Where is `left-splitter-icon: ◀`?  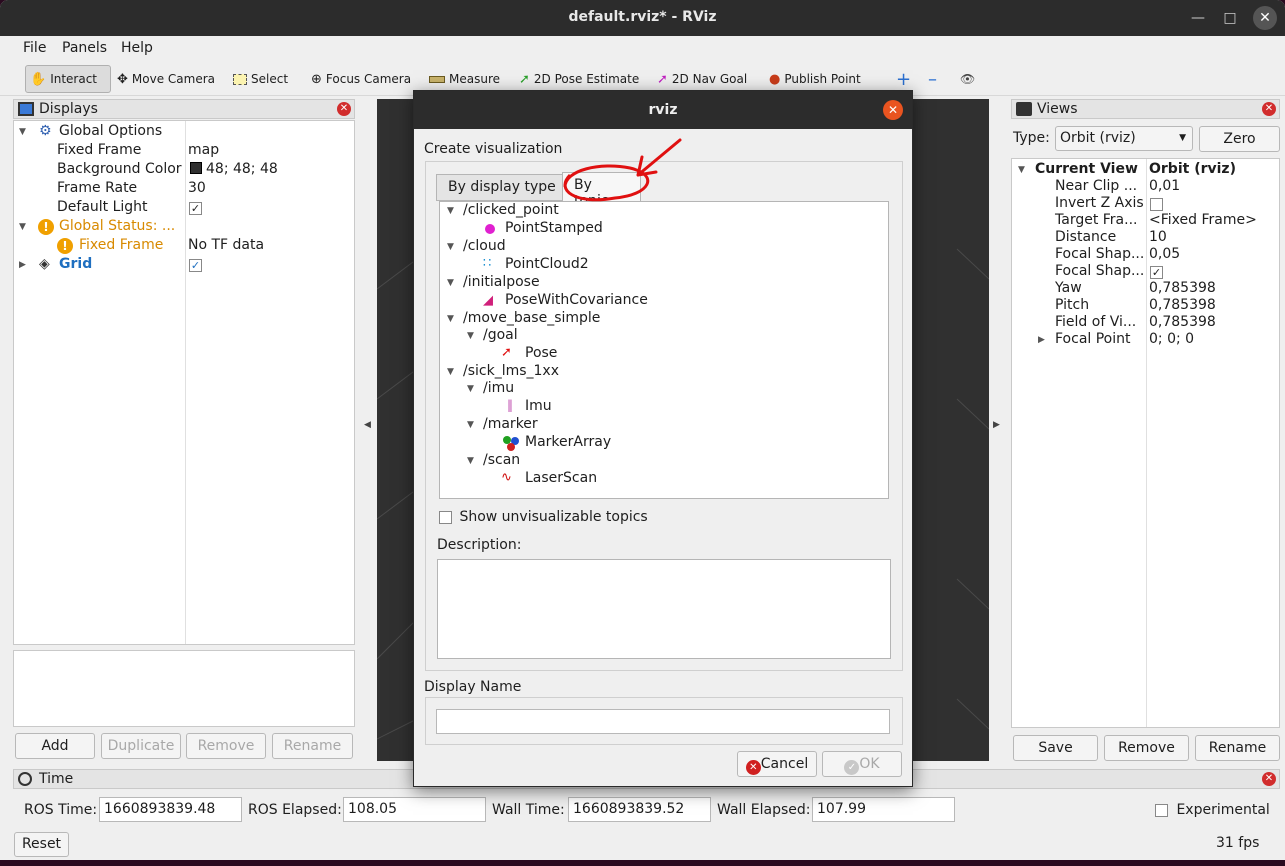 left-splitter-icon: ◀ is located at coordinates (367, 425).